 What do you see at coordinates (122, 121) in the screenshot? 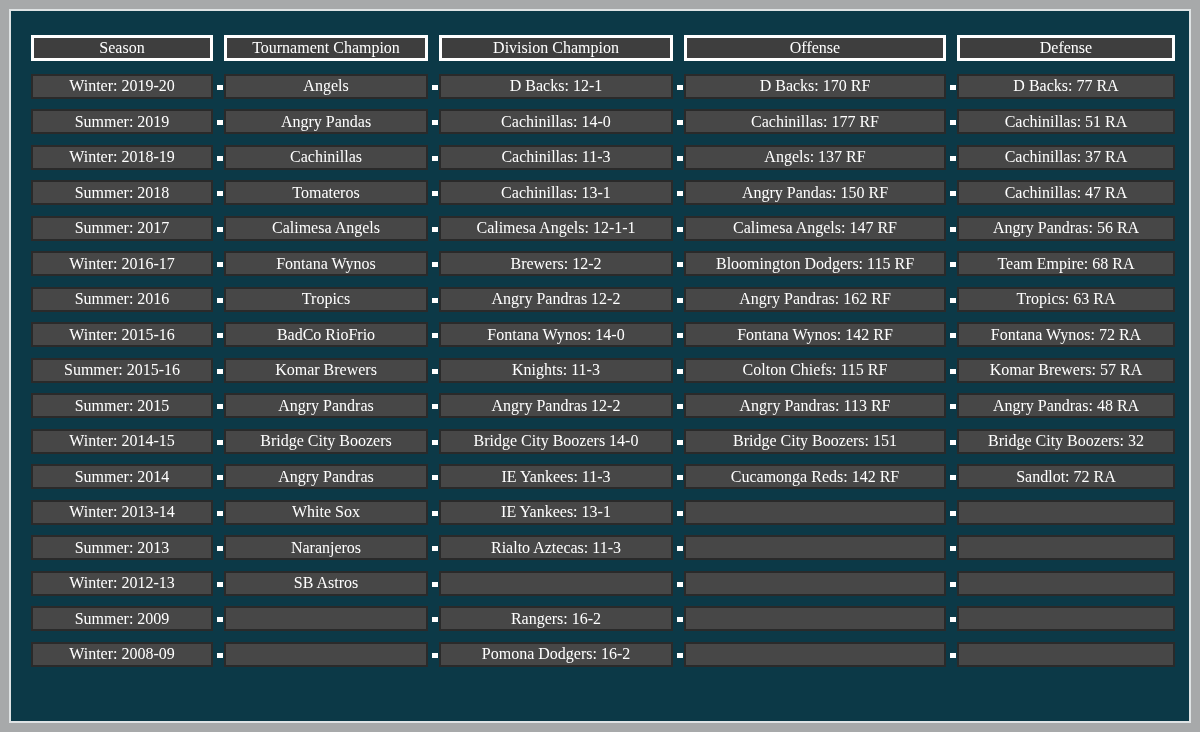
I see `table-cell: Summer: 2019` at bounding box center [122, 121].